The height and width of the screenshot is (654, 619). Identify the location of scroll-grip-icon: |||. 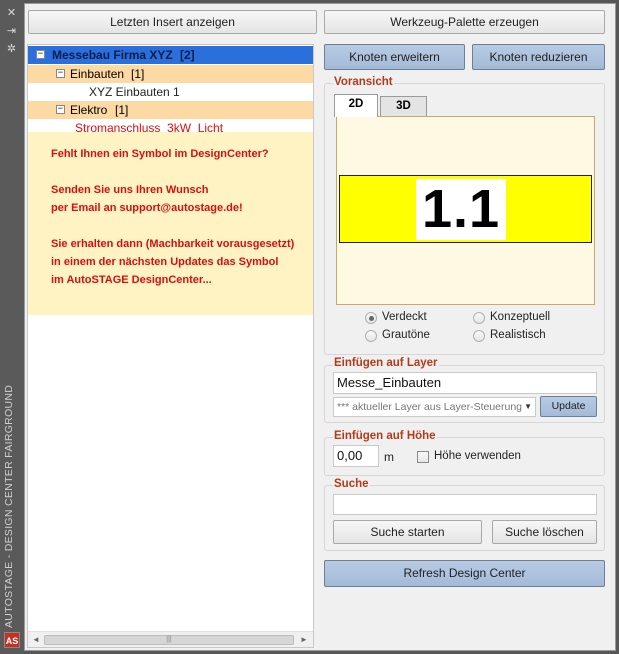
(169, 639).